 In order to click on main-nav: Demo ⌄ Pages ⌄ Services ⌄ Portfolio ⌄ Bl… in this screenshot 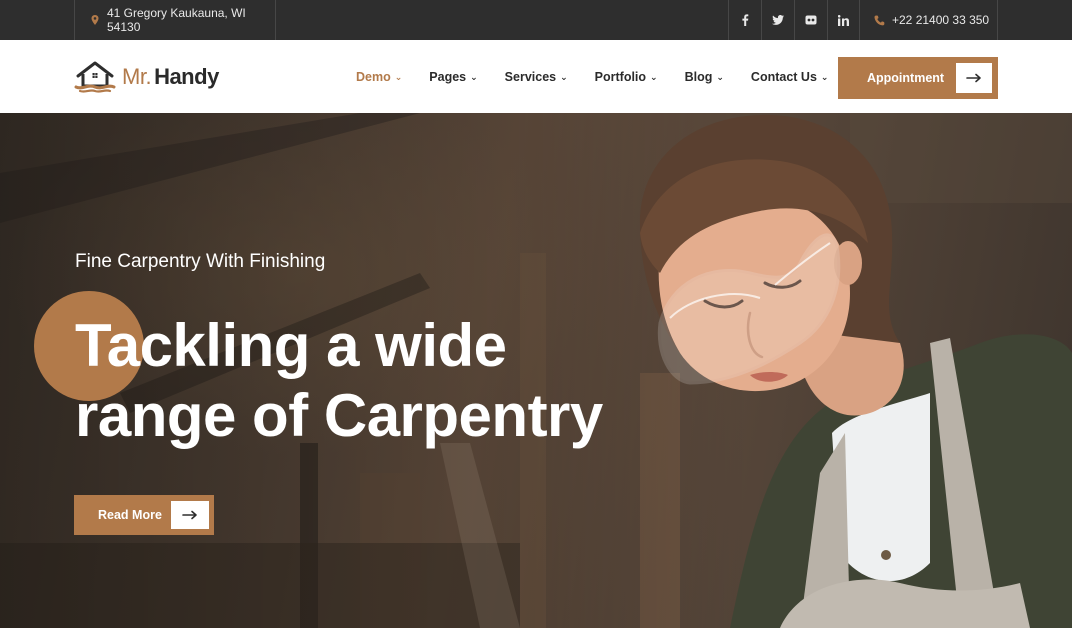, I will do `click(605, 76)`.